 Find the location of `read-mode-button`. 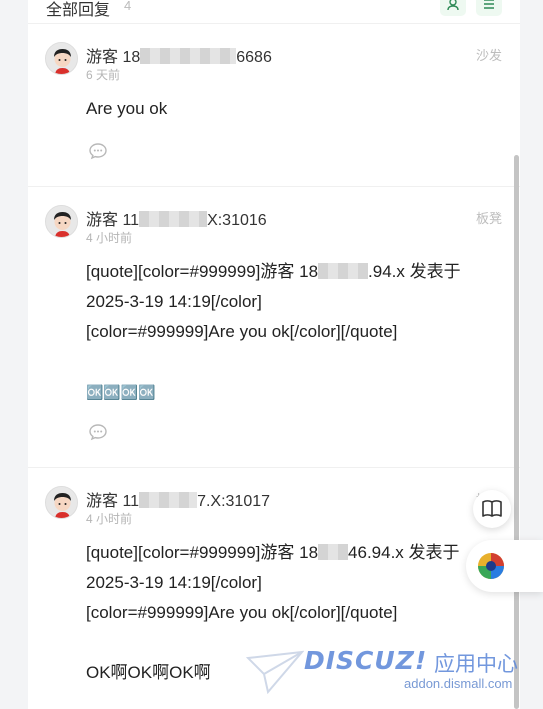

read-mode-button is located at coordinates (492, 509).